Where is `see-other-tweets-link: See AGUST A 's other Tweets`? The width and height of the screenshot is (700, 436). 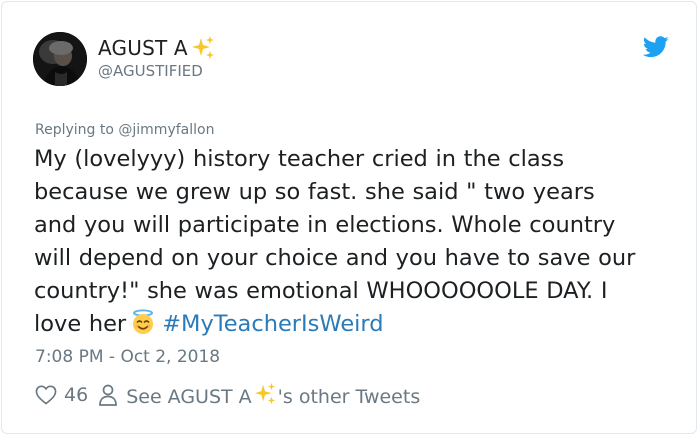 see-other-tweets-link: See AGUST A 's other Tweets is located at coordinates (273, 395).